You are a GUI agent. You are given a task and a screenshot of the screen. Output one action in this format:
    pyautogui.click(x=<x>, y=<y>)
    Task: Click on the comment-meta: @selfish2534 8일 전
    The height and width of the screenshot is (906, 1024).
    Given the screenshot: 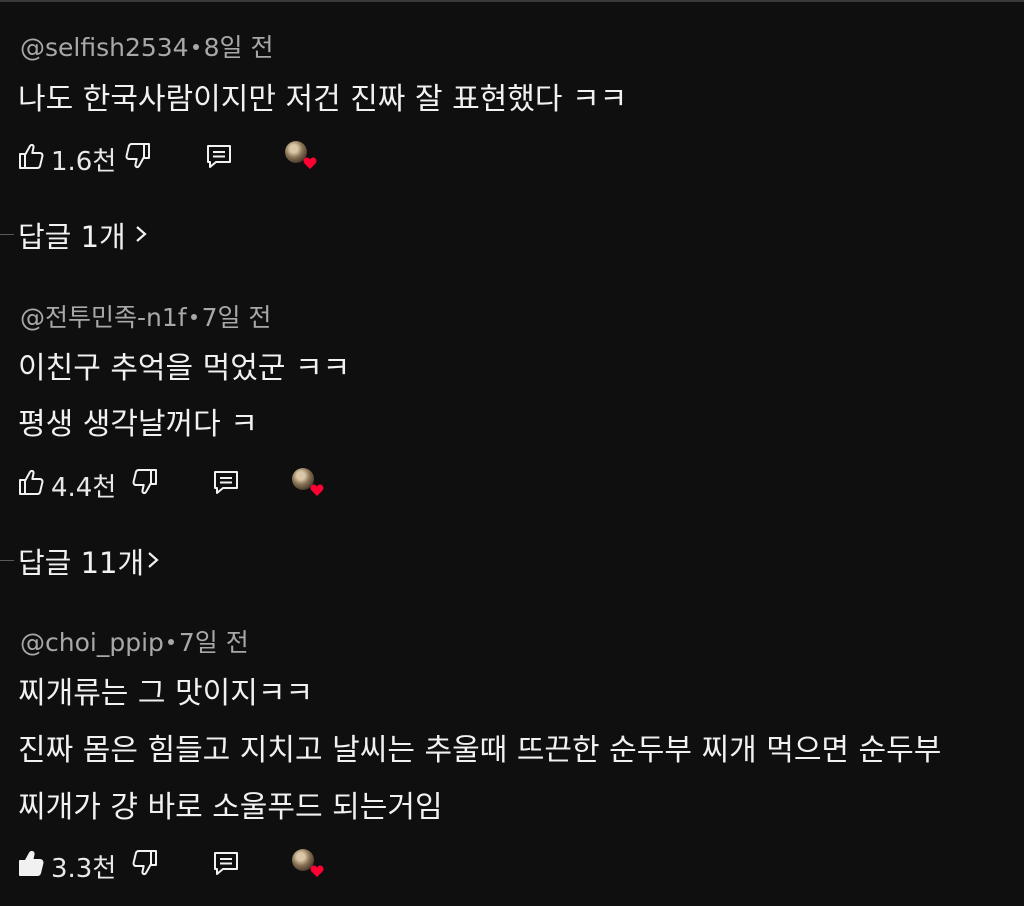 What is the action you would take?
    pyautogui.click(x=146, y=46)
    